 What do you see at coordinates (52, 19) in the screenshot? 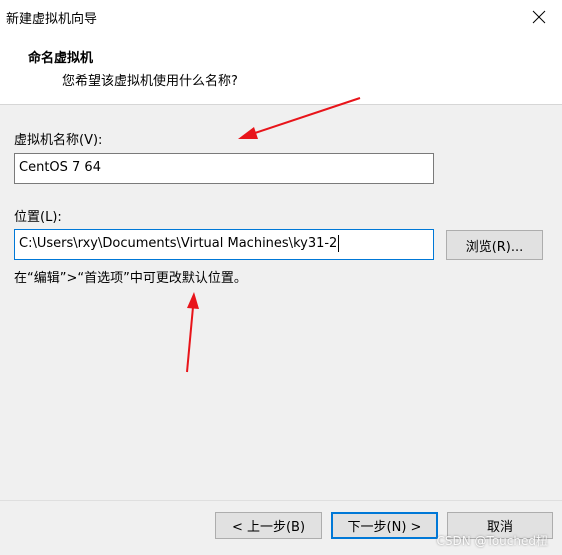
I see `window-title: 新建虚拟机向导` at bounding box center [52, 19].